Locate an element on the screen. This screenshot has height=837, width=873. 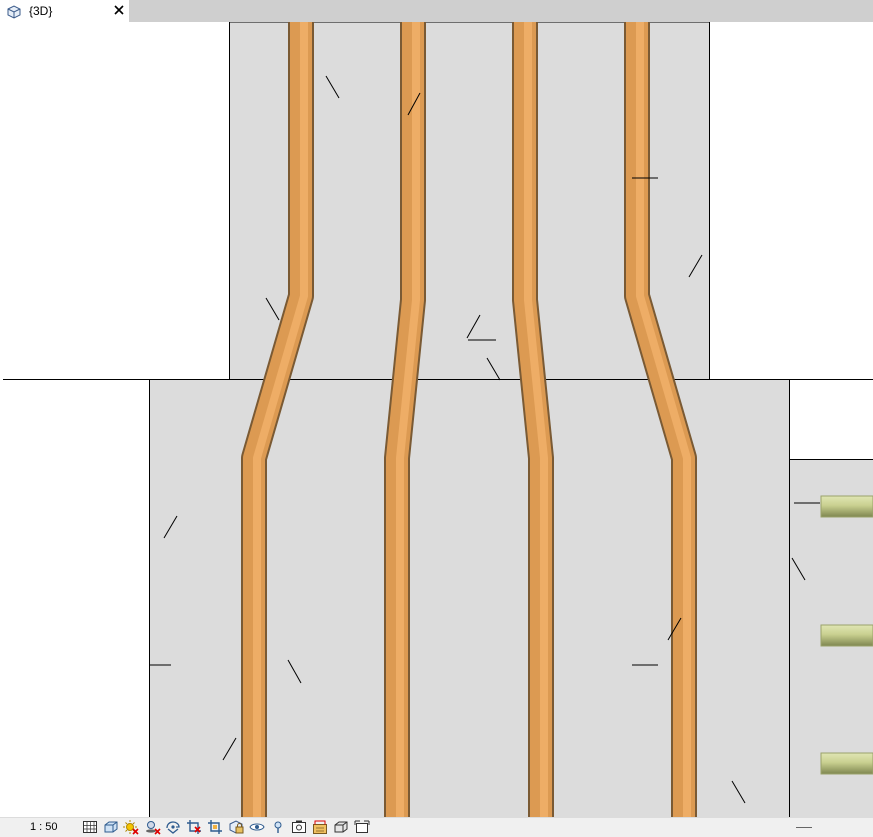
scale-selector: 1 : 50 is located at coordinates (44, 827).